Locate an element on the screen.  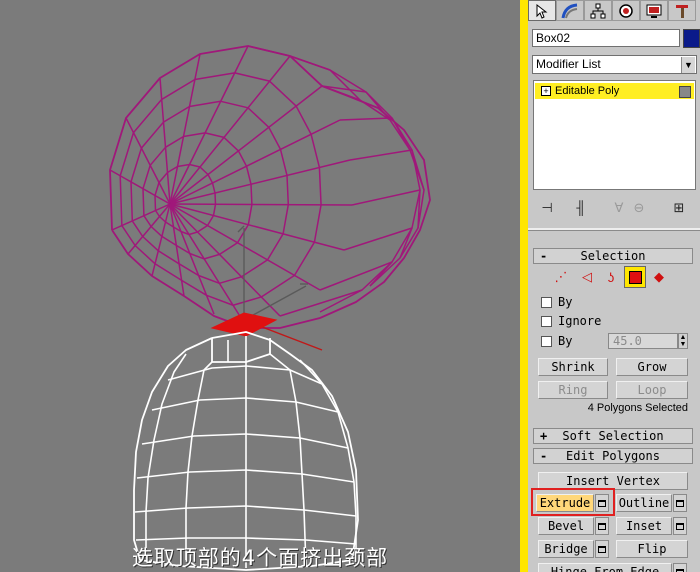
create-icon is located at coordinates (542, 11).